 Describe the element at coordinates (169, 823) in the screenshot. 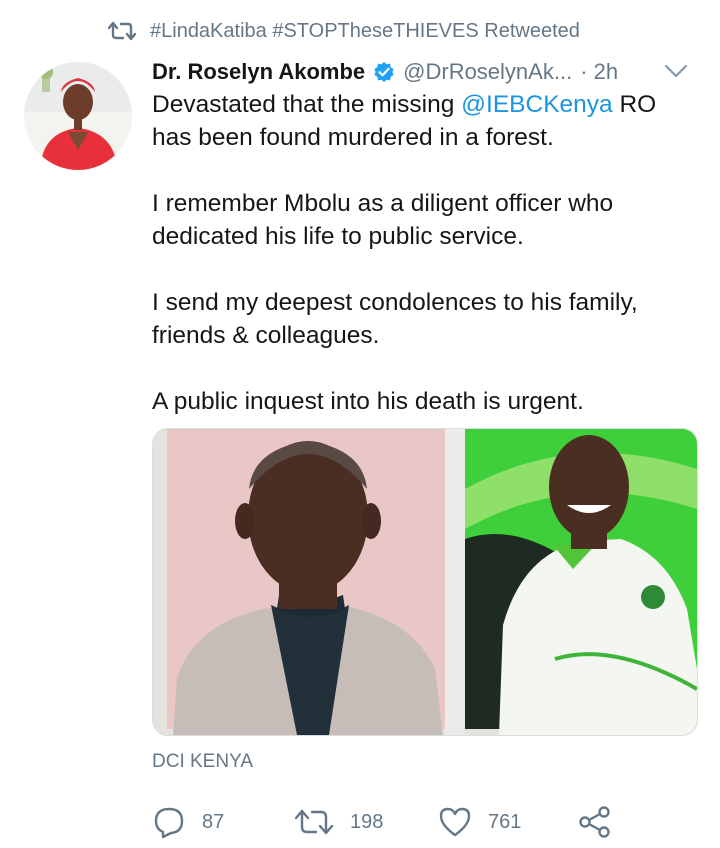

I see `reply-icon` at that location.